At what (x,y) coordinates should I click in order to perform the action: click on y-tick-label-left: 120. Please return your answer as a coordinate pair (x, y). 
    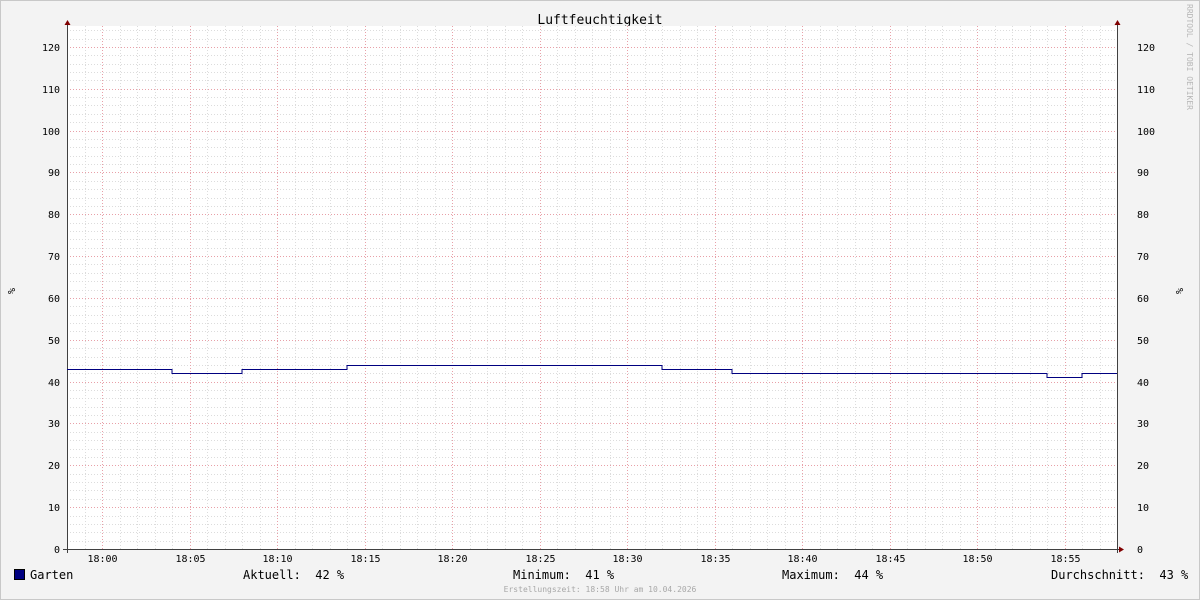
    Looking at the image, I should click on (51, 48).